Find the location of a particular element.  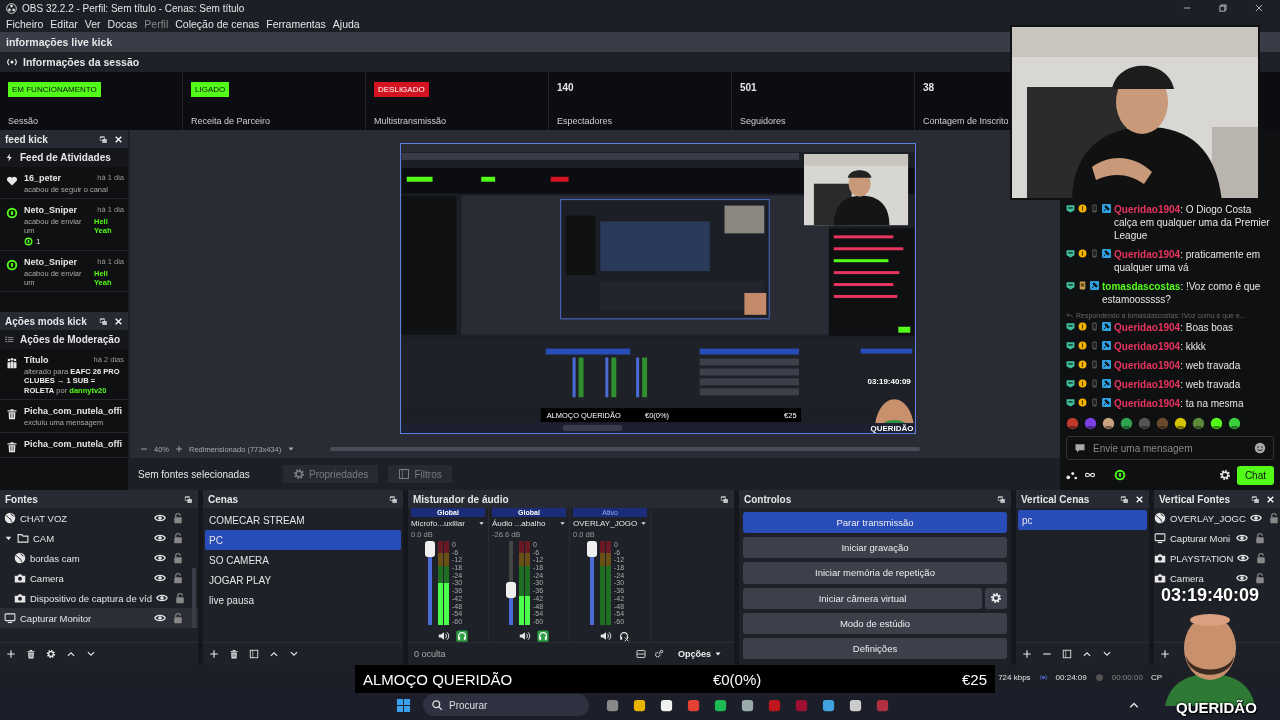

scene-item: COMECAR STREAM is located at coordinates (303, 520).